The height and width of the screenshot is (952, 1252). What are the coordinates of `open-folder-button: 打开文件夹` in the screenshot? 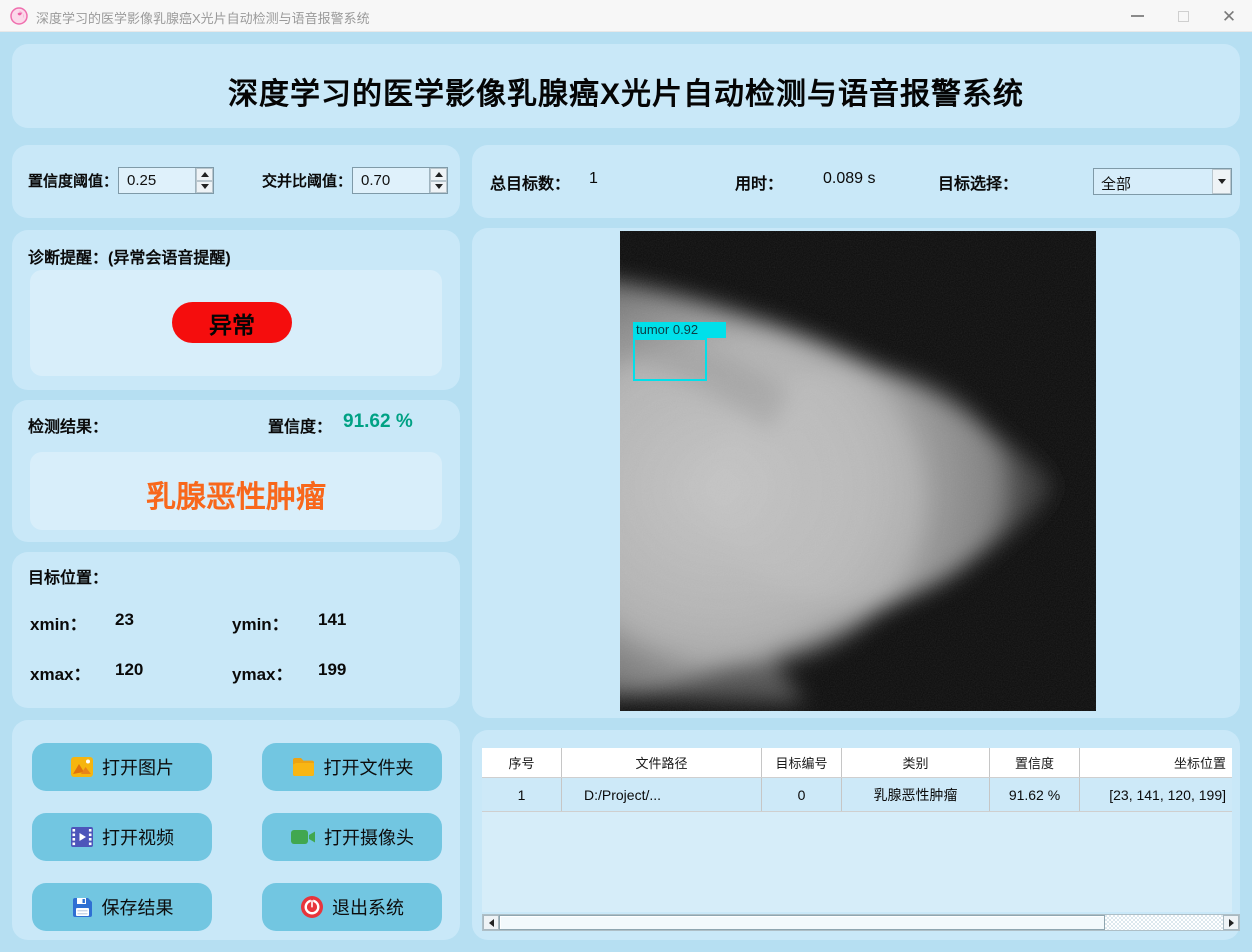 It's located at (352, 767).